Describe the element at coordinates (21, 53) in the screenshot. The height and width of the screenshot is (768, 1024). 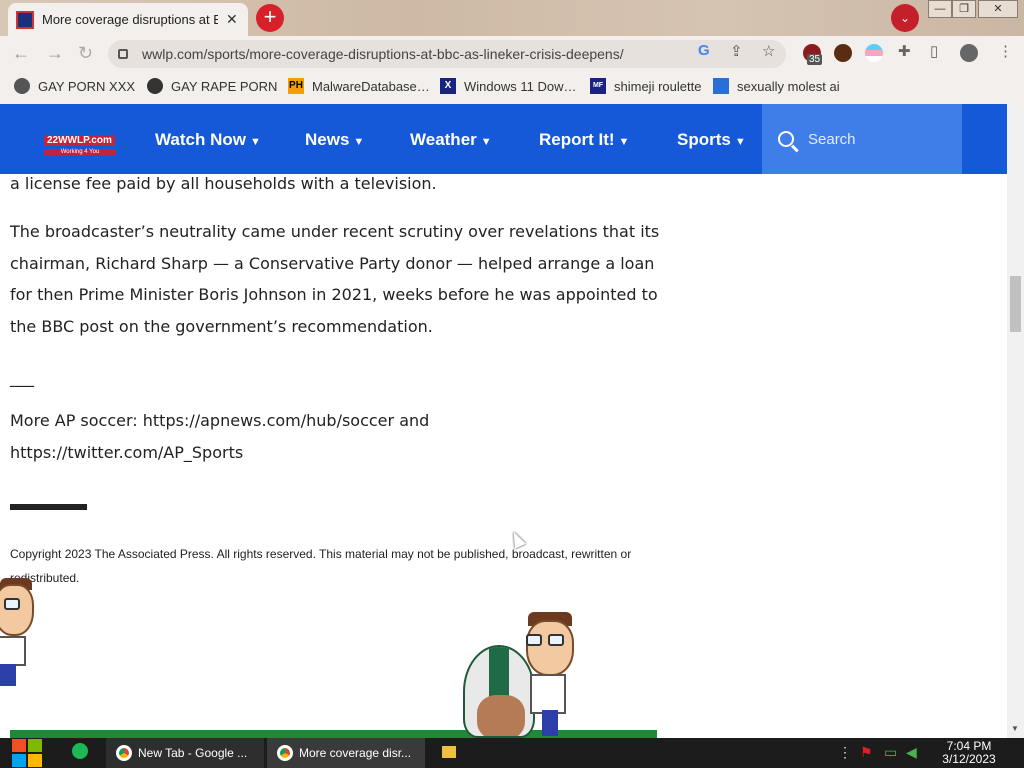
I see `back-arrow-icon: ←` at that location.